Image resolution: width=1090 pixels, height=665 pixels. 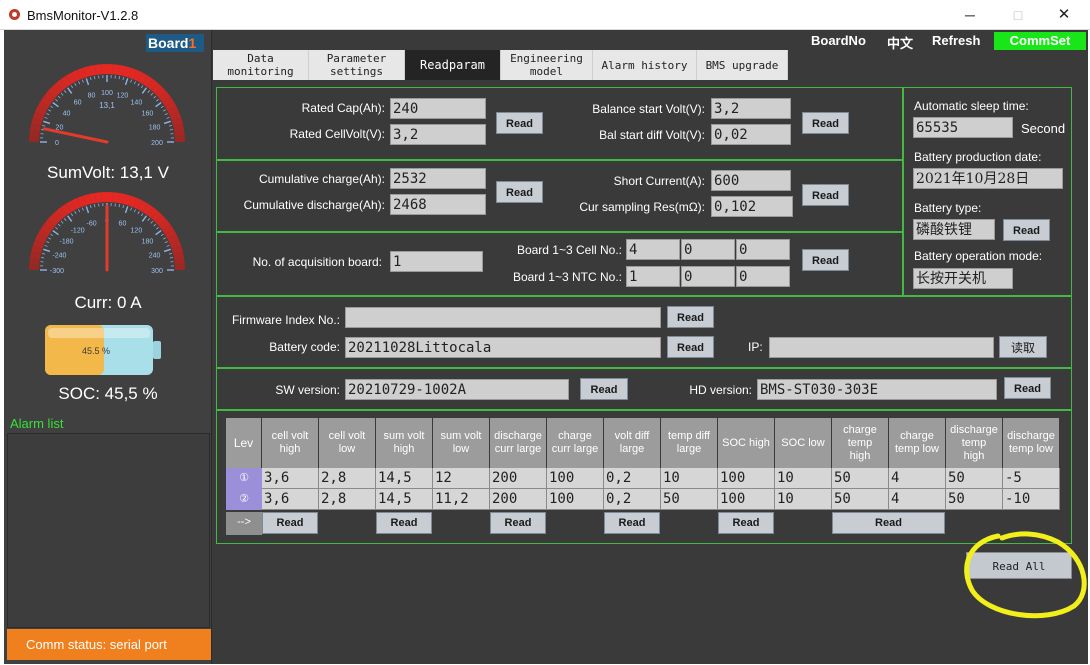 I want to click on gauge-tick-label: 0, so click(x=57, y=143).